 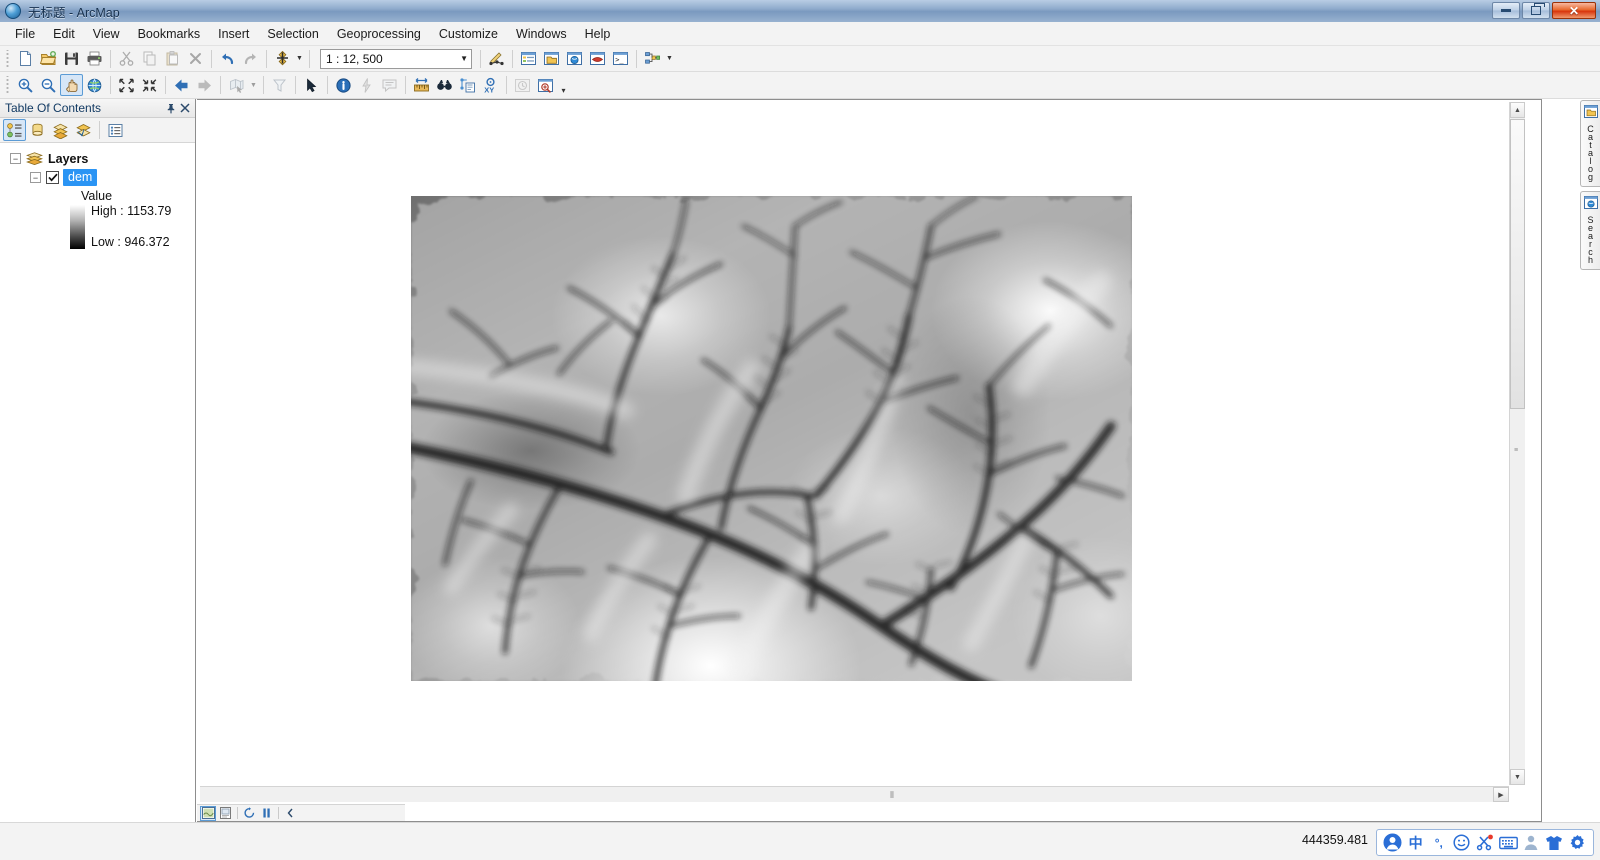 What do you see at coordinates (528, 59) in the screenshot?
I see `table-of-contents-icon` at bounding box center [528, 59].